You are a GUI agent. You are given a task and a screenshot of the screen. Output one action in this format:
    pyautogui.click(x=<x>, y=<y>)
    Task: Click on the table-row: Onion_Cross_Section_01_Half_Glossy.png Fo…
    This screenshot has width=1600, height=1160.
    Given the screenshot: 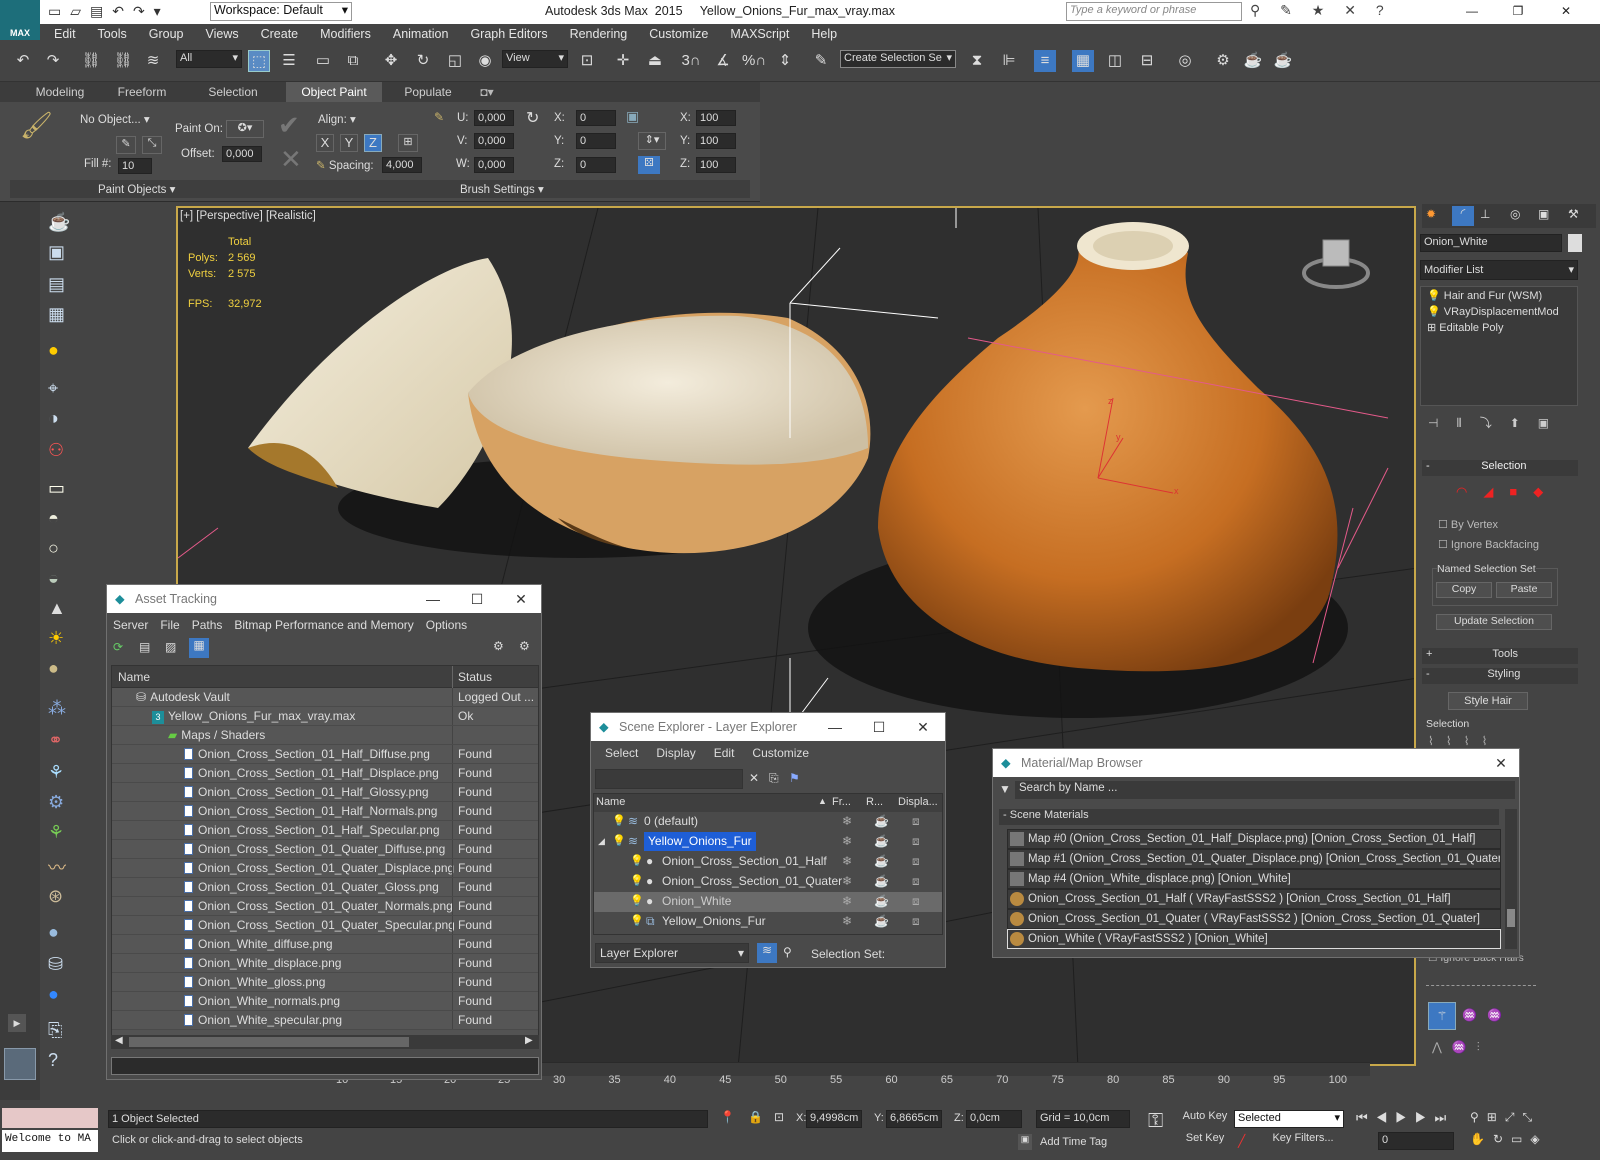 What is the action you would take?
    pyautogui.click(x=325, y=792)
    